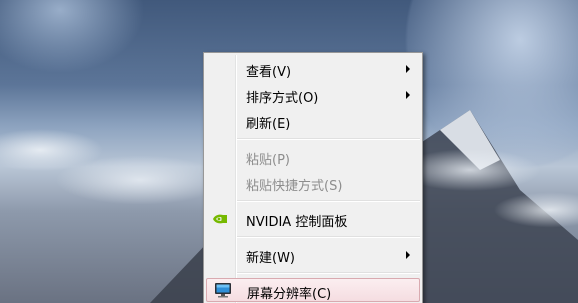 Image resolution: width=578 pixels, height=303 pixels. I want to click on menu-item-label: 粘贴(P), so click(268, 160).